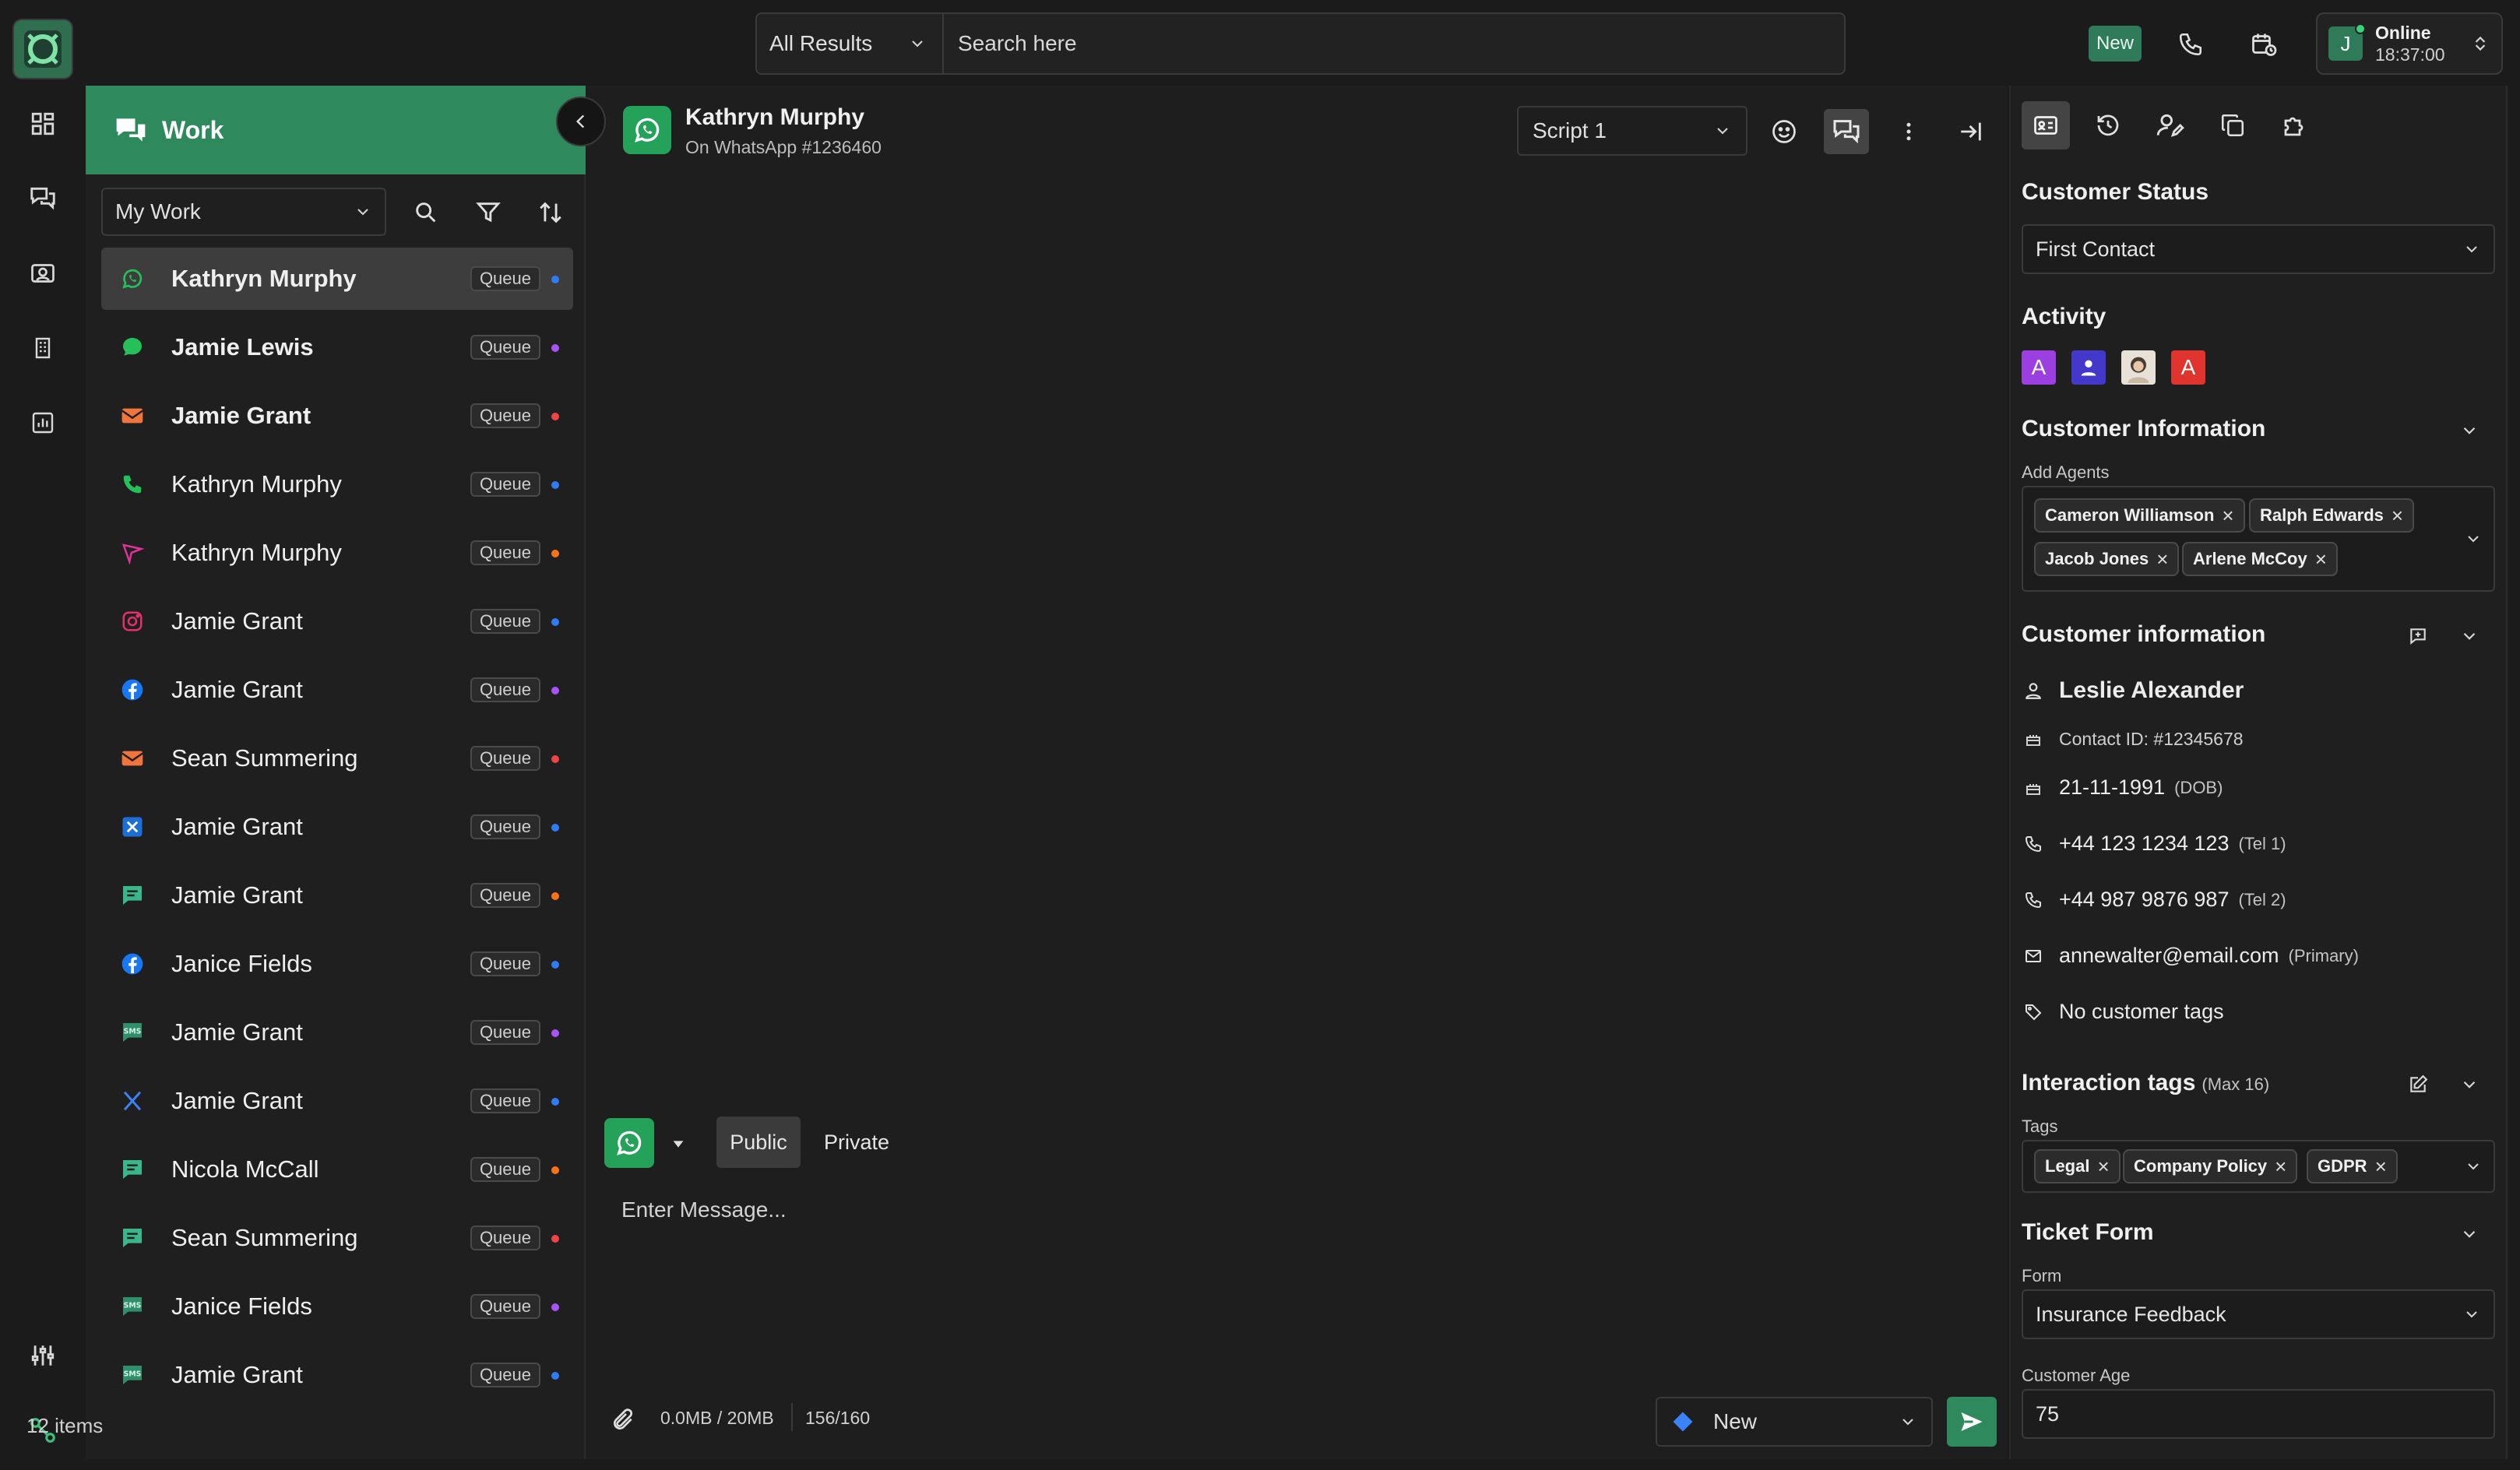 The image size is (2520, 1470). I want to click on activity-avatar-user, so click(2088, 367).